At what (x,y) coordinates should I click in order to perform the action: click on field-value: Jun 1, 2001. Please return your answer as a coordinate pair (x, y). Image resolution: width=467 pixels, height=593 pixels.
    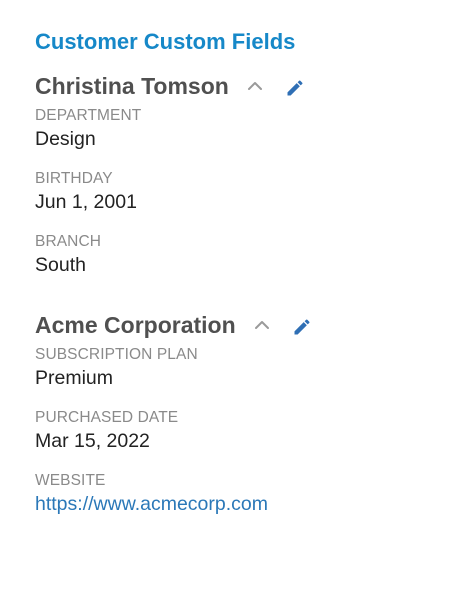
    Looking at the image, I should click on (86, 202).